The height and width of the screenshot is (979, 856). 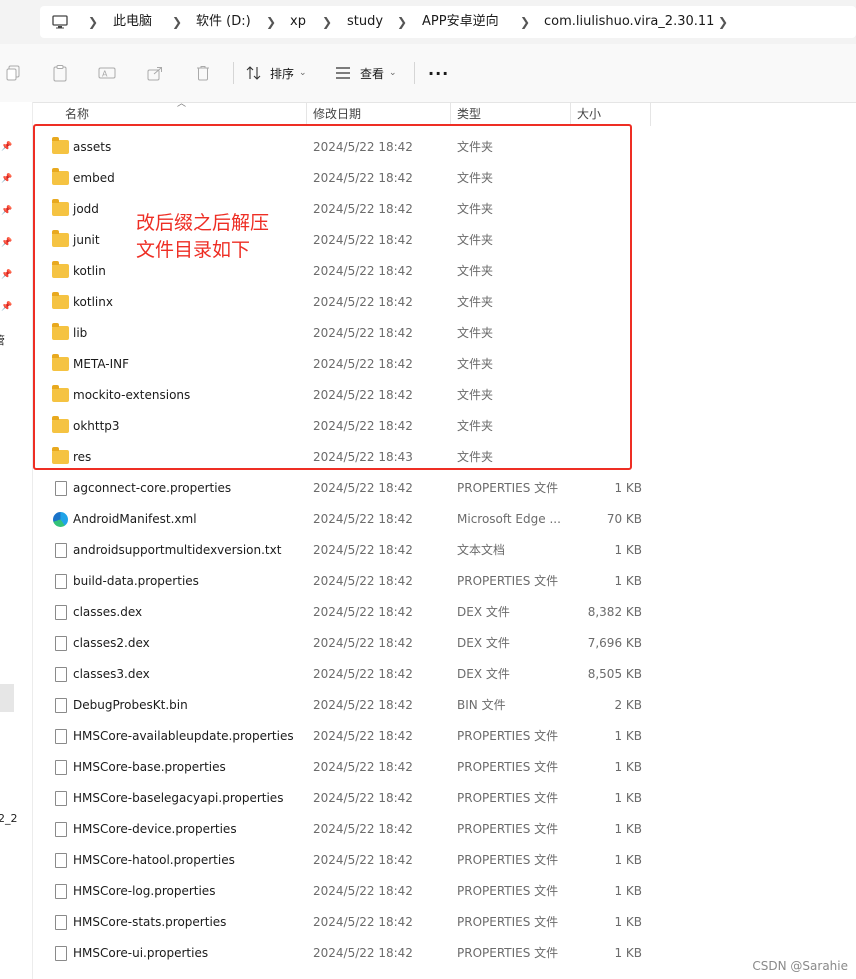 I want to click on command-bar: A 排序 ⌄ 查看 ⌄ ···, so click(x=428, y=73).